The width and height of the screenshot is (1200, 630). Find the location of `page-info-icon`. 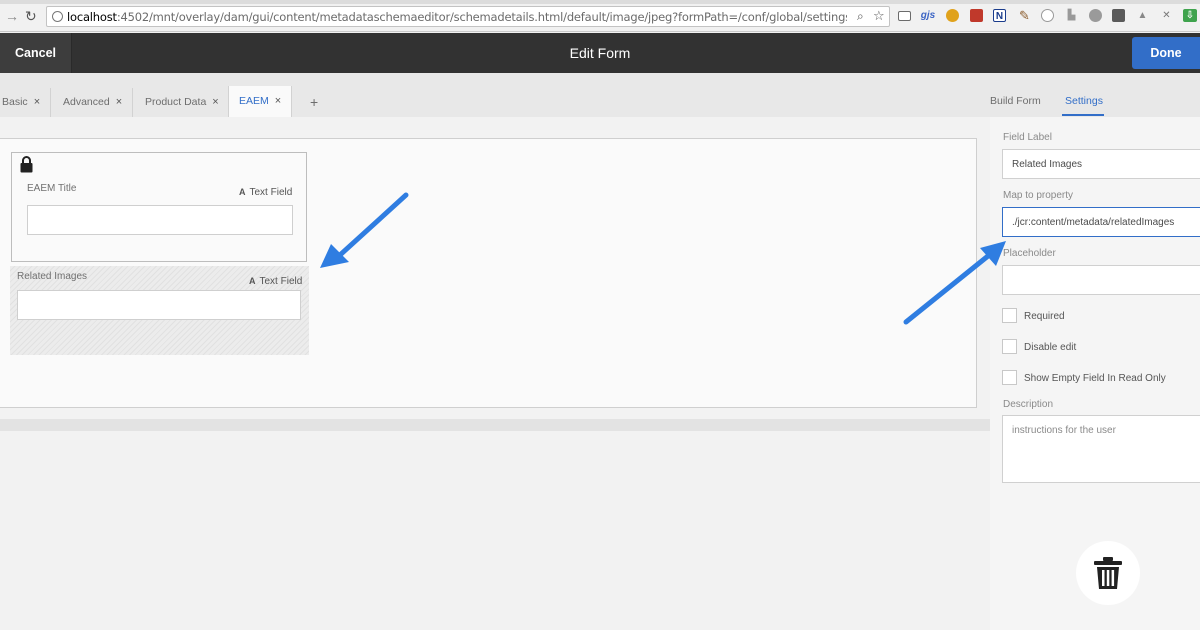

page-info-icon is located at coordinates (57, 16).